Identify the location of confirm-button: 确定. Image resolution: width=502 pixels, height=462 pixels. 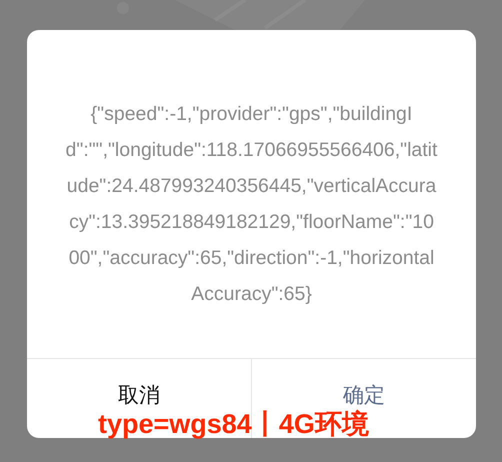
(364, 395).